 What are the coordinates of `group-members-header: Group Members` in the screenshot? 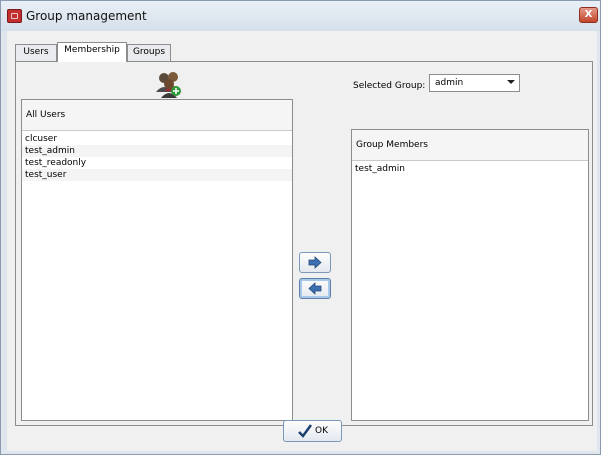 It's located at (470, 145).